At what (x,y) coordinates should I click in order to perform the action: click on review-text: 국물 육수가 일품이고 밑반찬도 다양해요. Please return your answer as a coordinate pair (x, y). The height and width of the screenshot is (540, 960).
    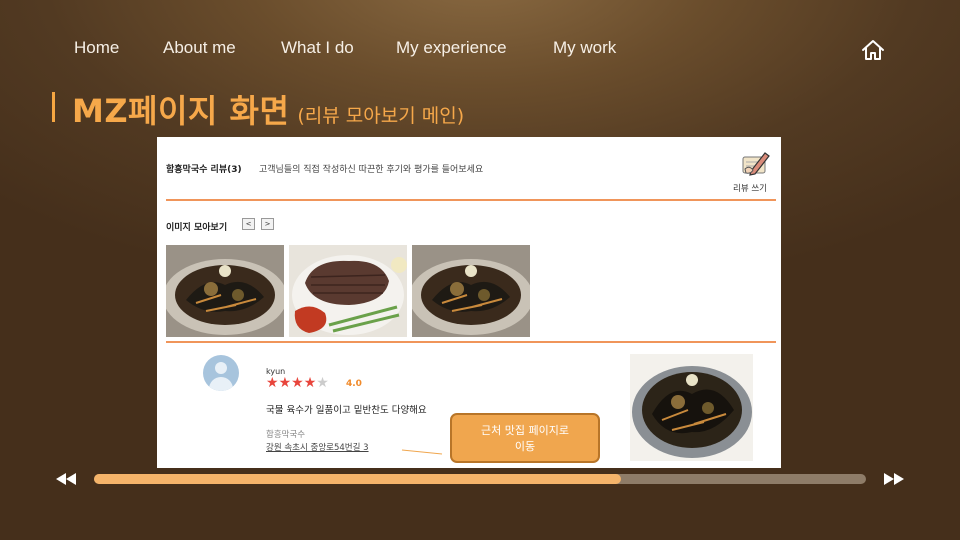
    Looking at the image, I should click on (346, 410).